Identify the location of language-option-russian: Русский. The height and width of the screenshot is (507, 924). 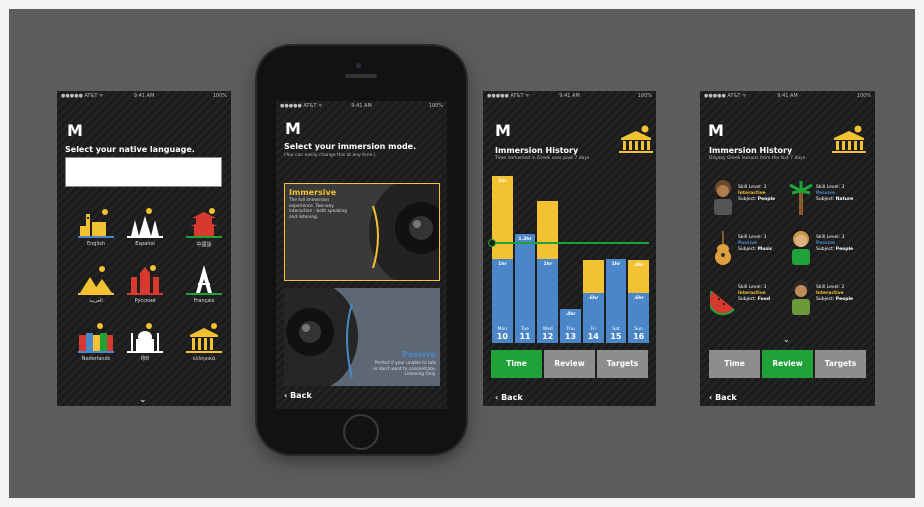
(145, 288).